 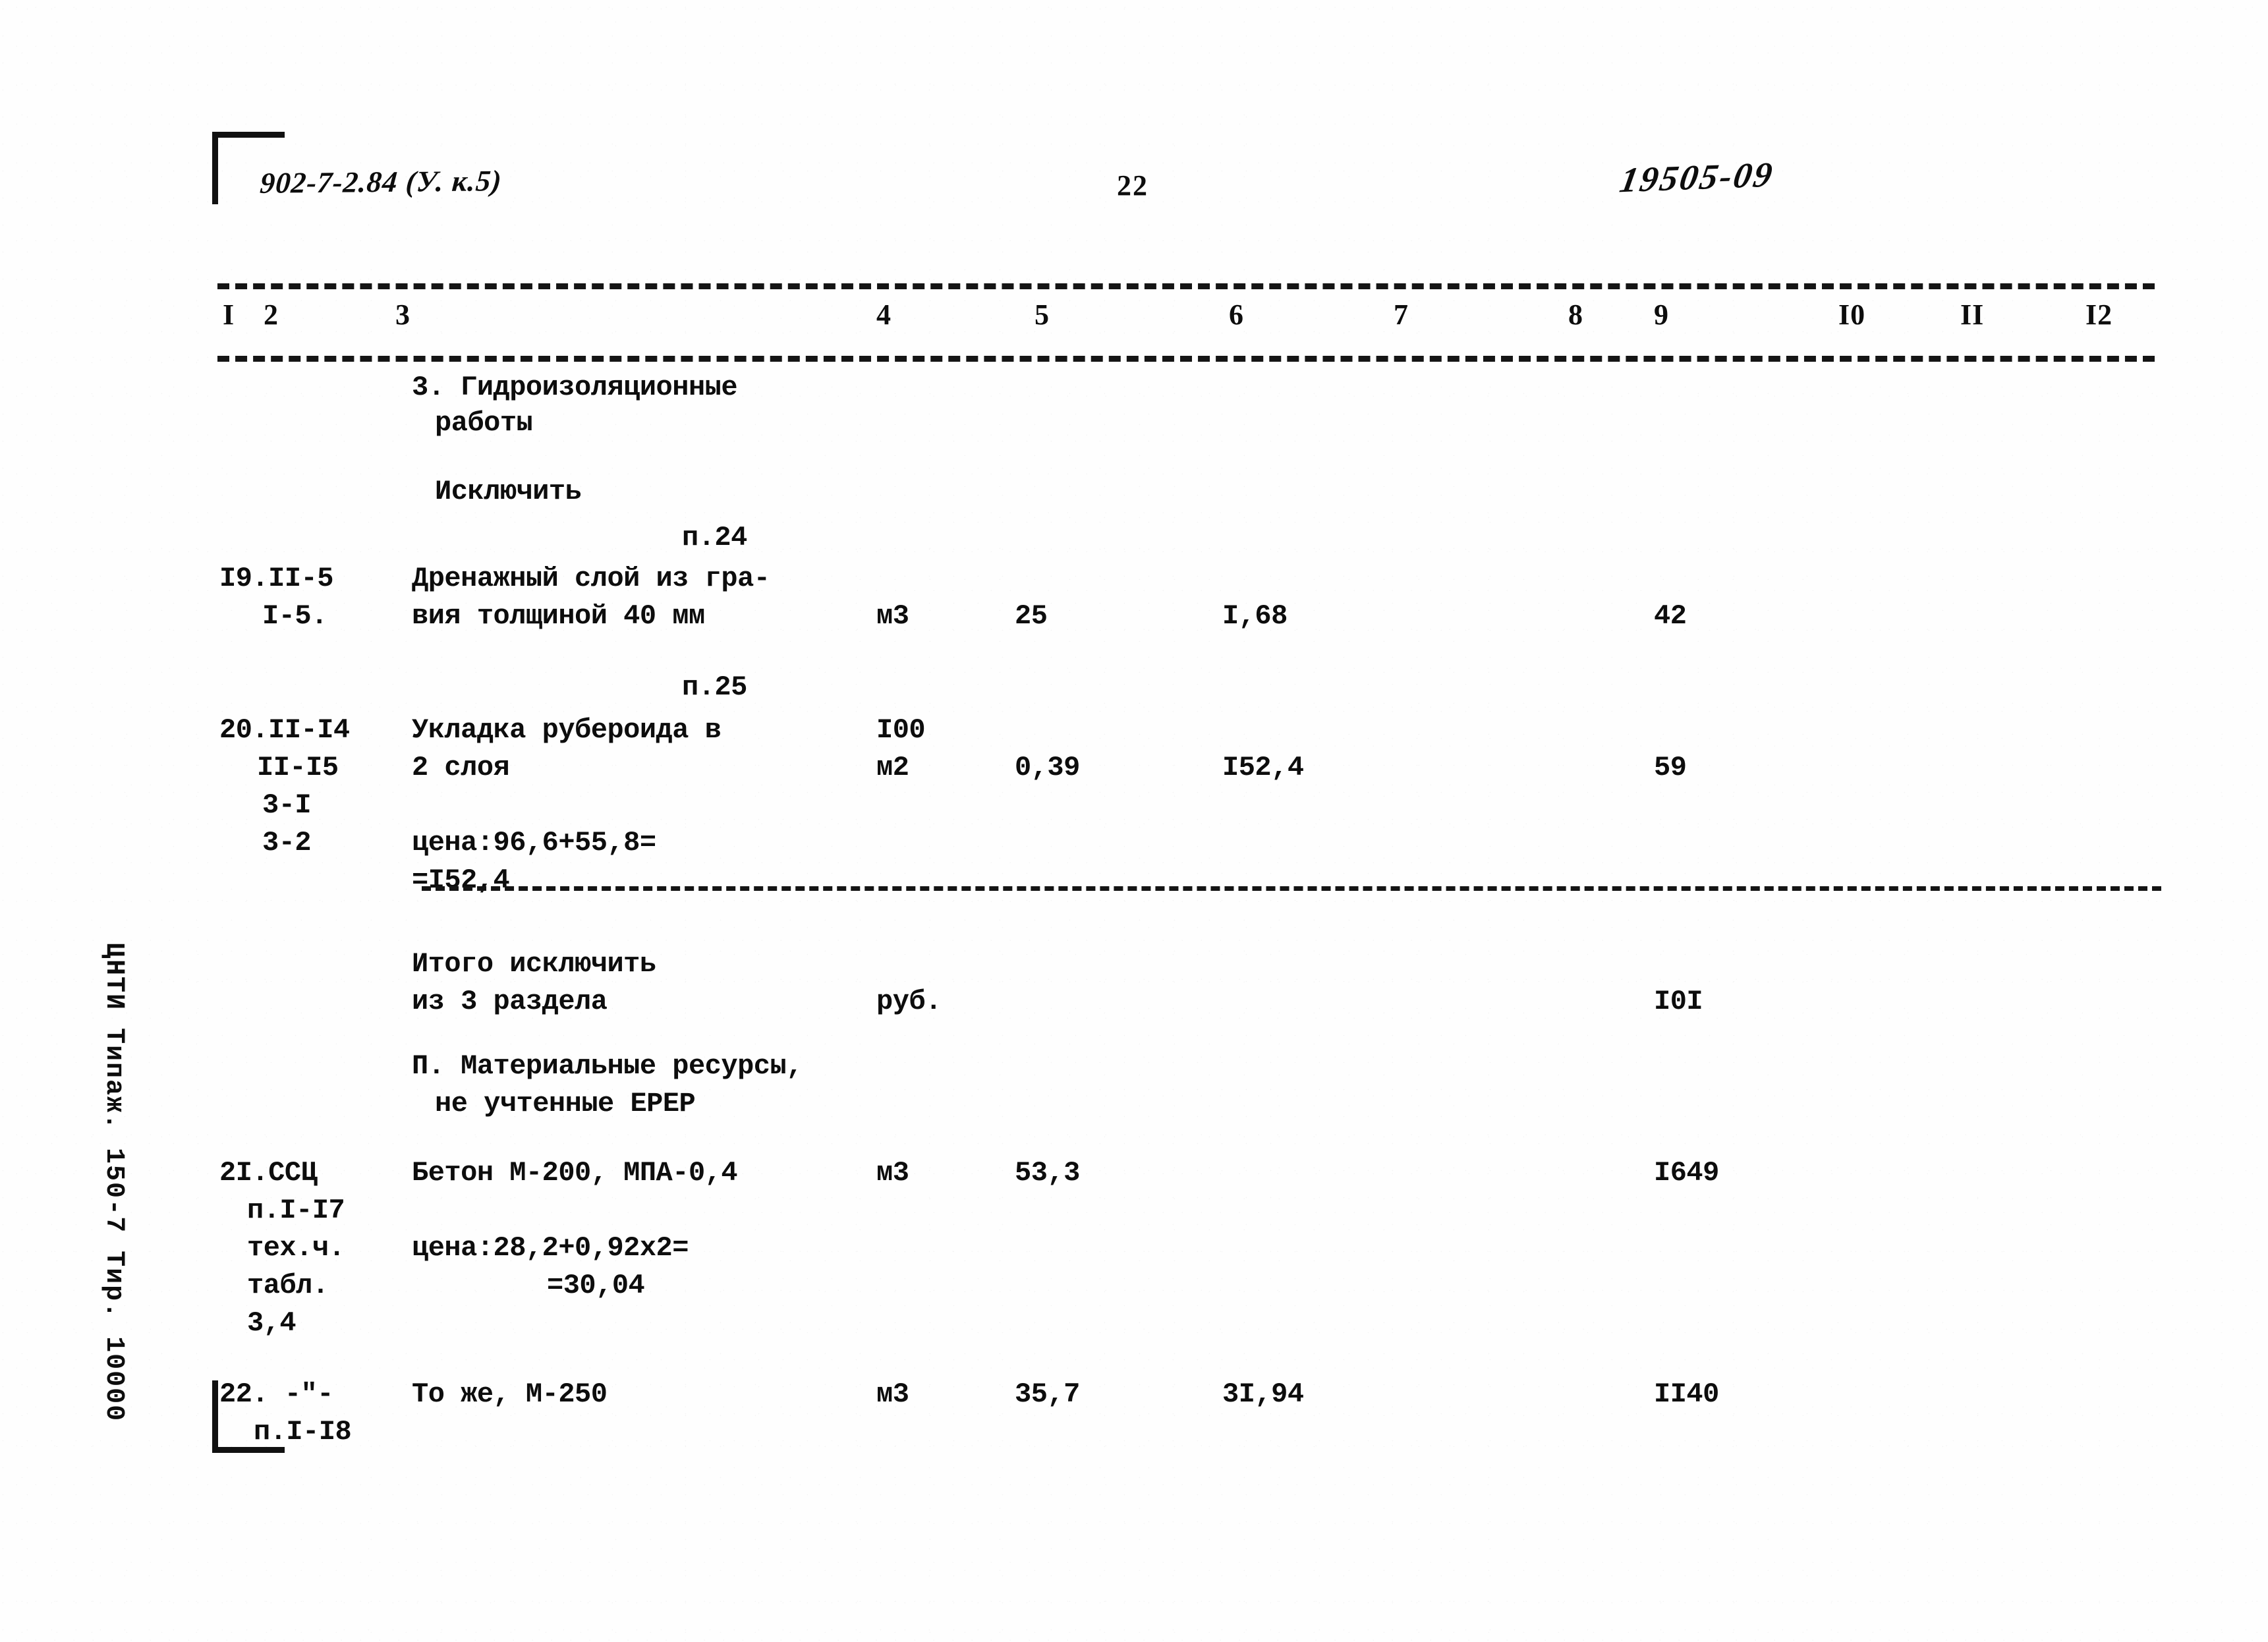 What do you see at coordinates (1661, 314) in the screenshot?
I see `column-number-9: 9` at bounding box center [1661, 314].